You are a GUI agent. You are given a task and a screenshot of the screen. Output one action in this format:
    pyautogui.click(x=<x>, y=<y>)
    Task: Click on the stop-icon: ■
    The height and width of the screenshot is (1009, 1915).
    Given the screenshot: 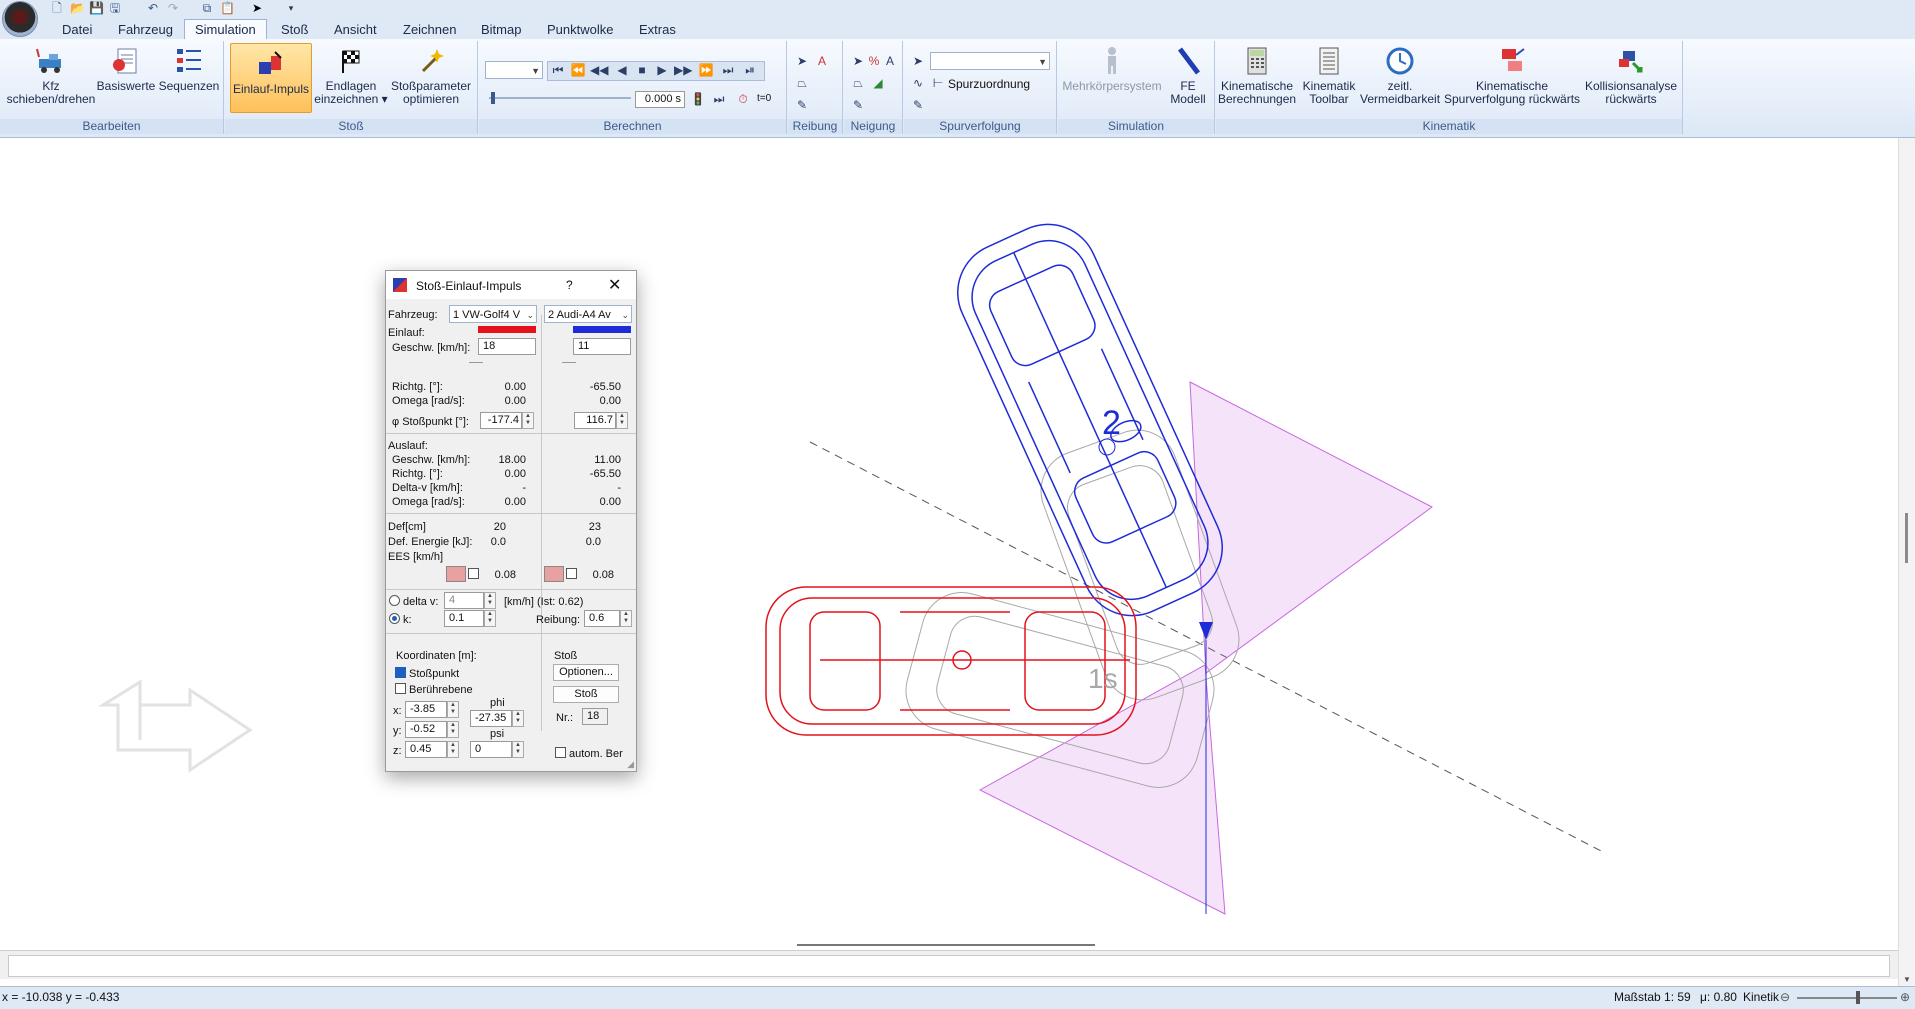 What is the action you would take?
    pyautogui.click(x=642, y=70)
    